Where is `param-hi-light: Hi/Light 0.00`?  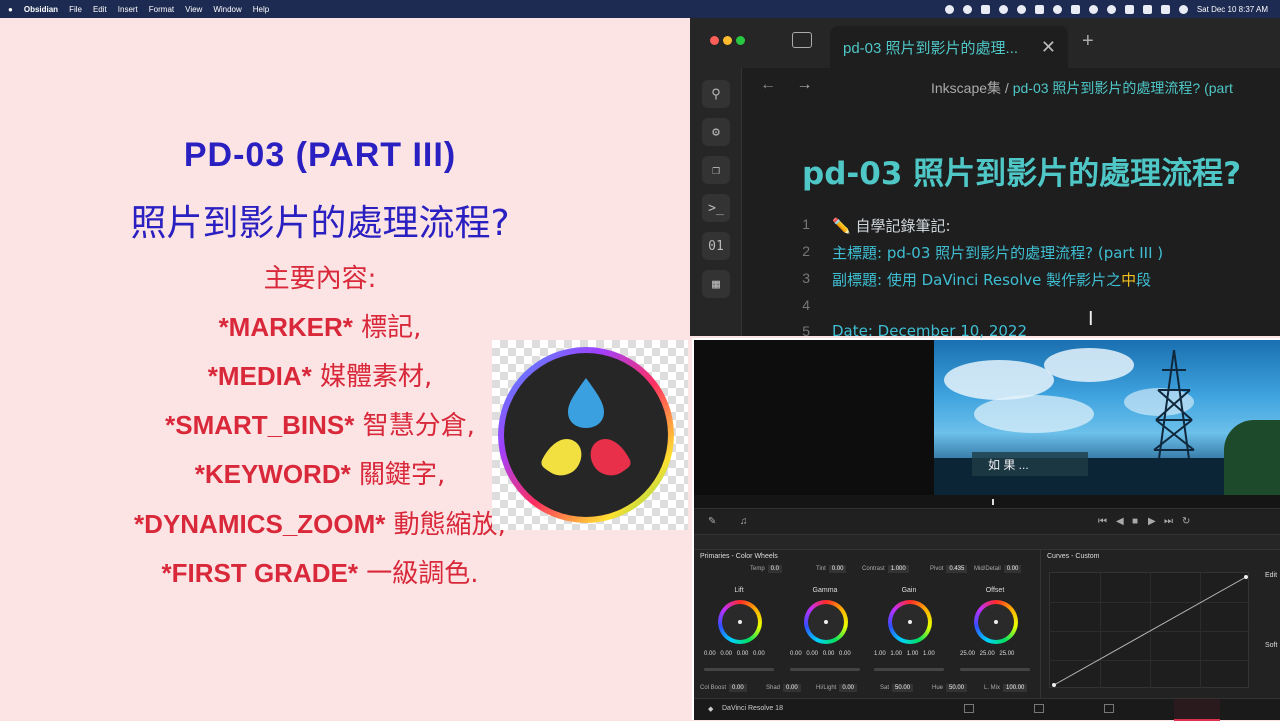
param-hi-light: Hi/Light 0.00 is located at coordinates (837, 688).